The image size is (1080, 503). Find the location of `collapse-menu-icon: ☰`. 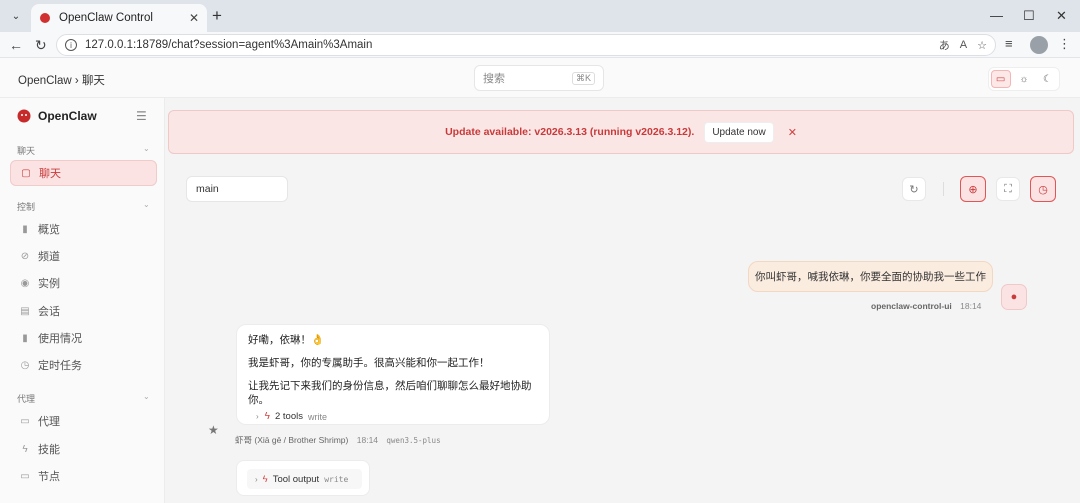

collapse-menu-icon: ☰ is located at coordinates (141, 116).